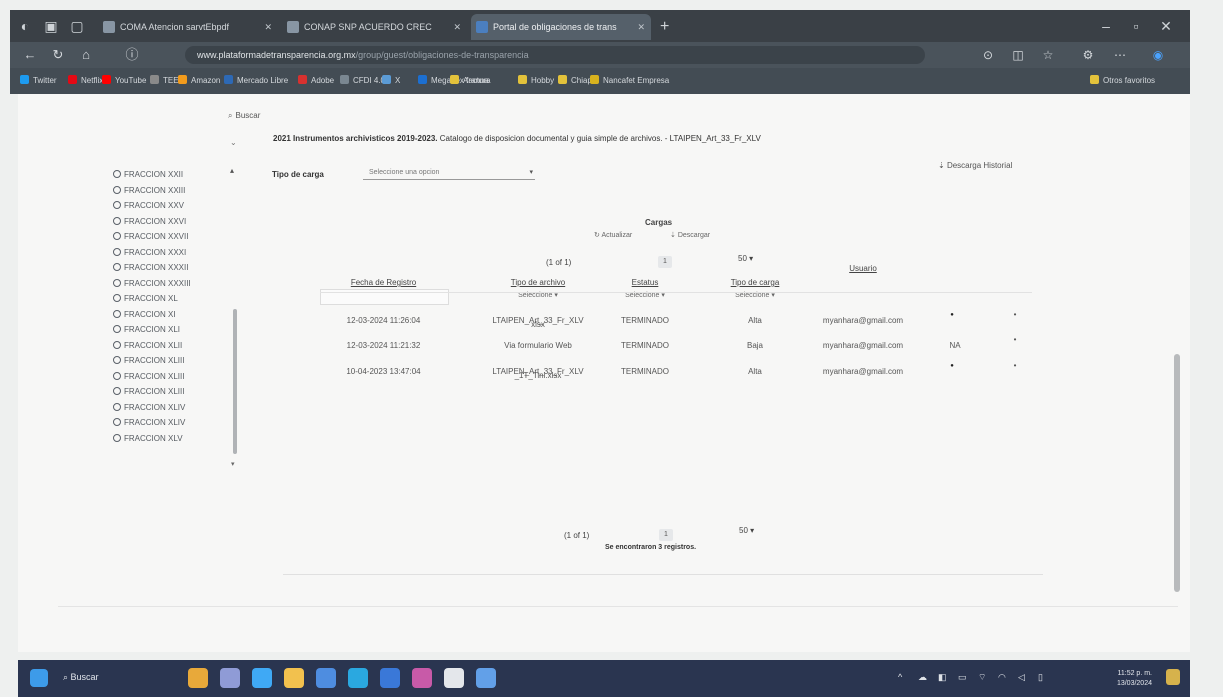 The height and width of the screenshot is (697, 1223). I want to click on display-icon: ▭, so click(962, 677).